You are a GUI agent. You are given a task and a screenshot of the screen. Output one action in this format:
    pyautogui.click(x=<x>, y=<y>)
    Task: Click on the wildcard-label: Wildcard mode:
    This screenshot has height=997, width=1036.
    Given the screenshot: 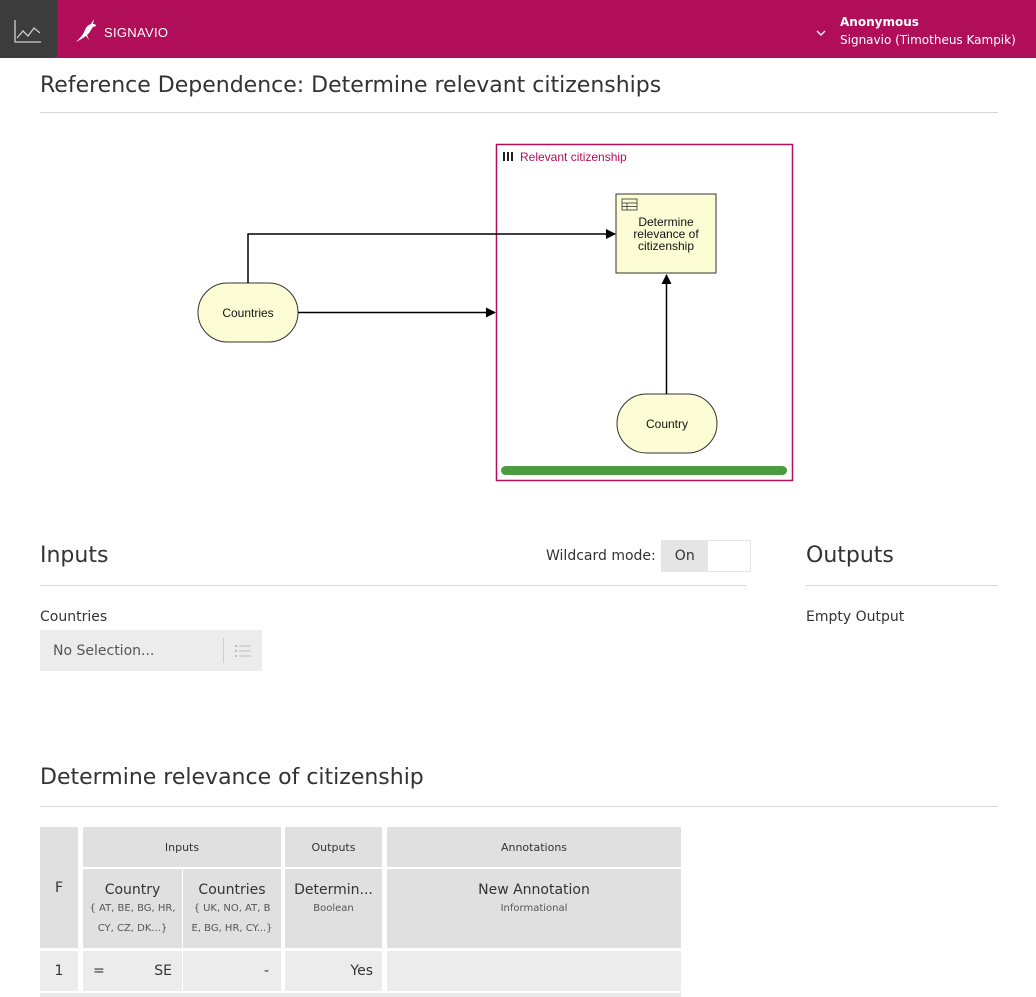 What is the action you would take?
    pyautogui.click(x=601, y=556)
    